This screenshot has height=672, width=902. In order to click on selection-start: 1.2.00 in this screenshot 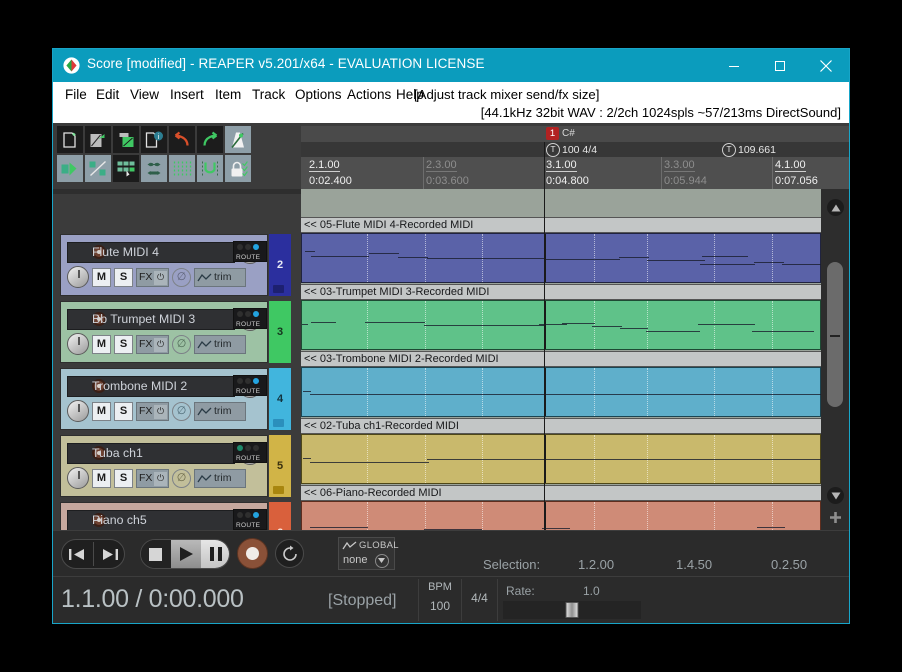, I will do `click(596, 564)`.